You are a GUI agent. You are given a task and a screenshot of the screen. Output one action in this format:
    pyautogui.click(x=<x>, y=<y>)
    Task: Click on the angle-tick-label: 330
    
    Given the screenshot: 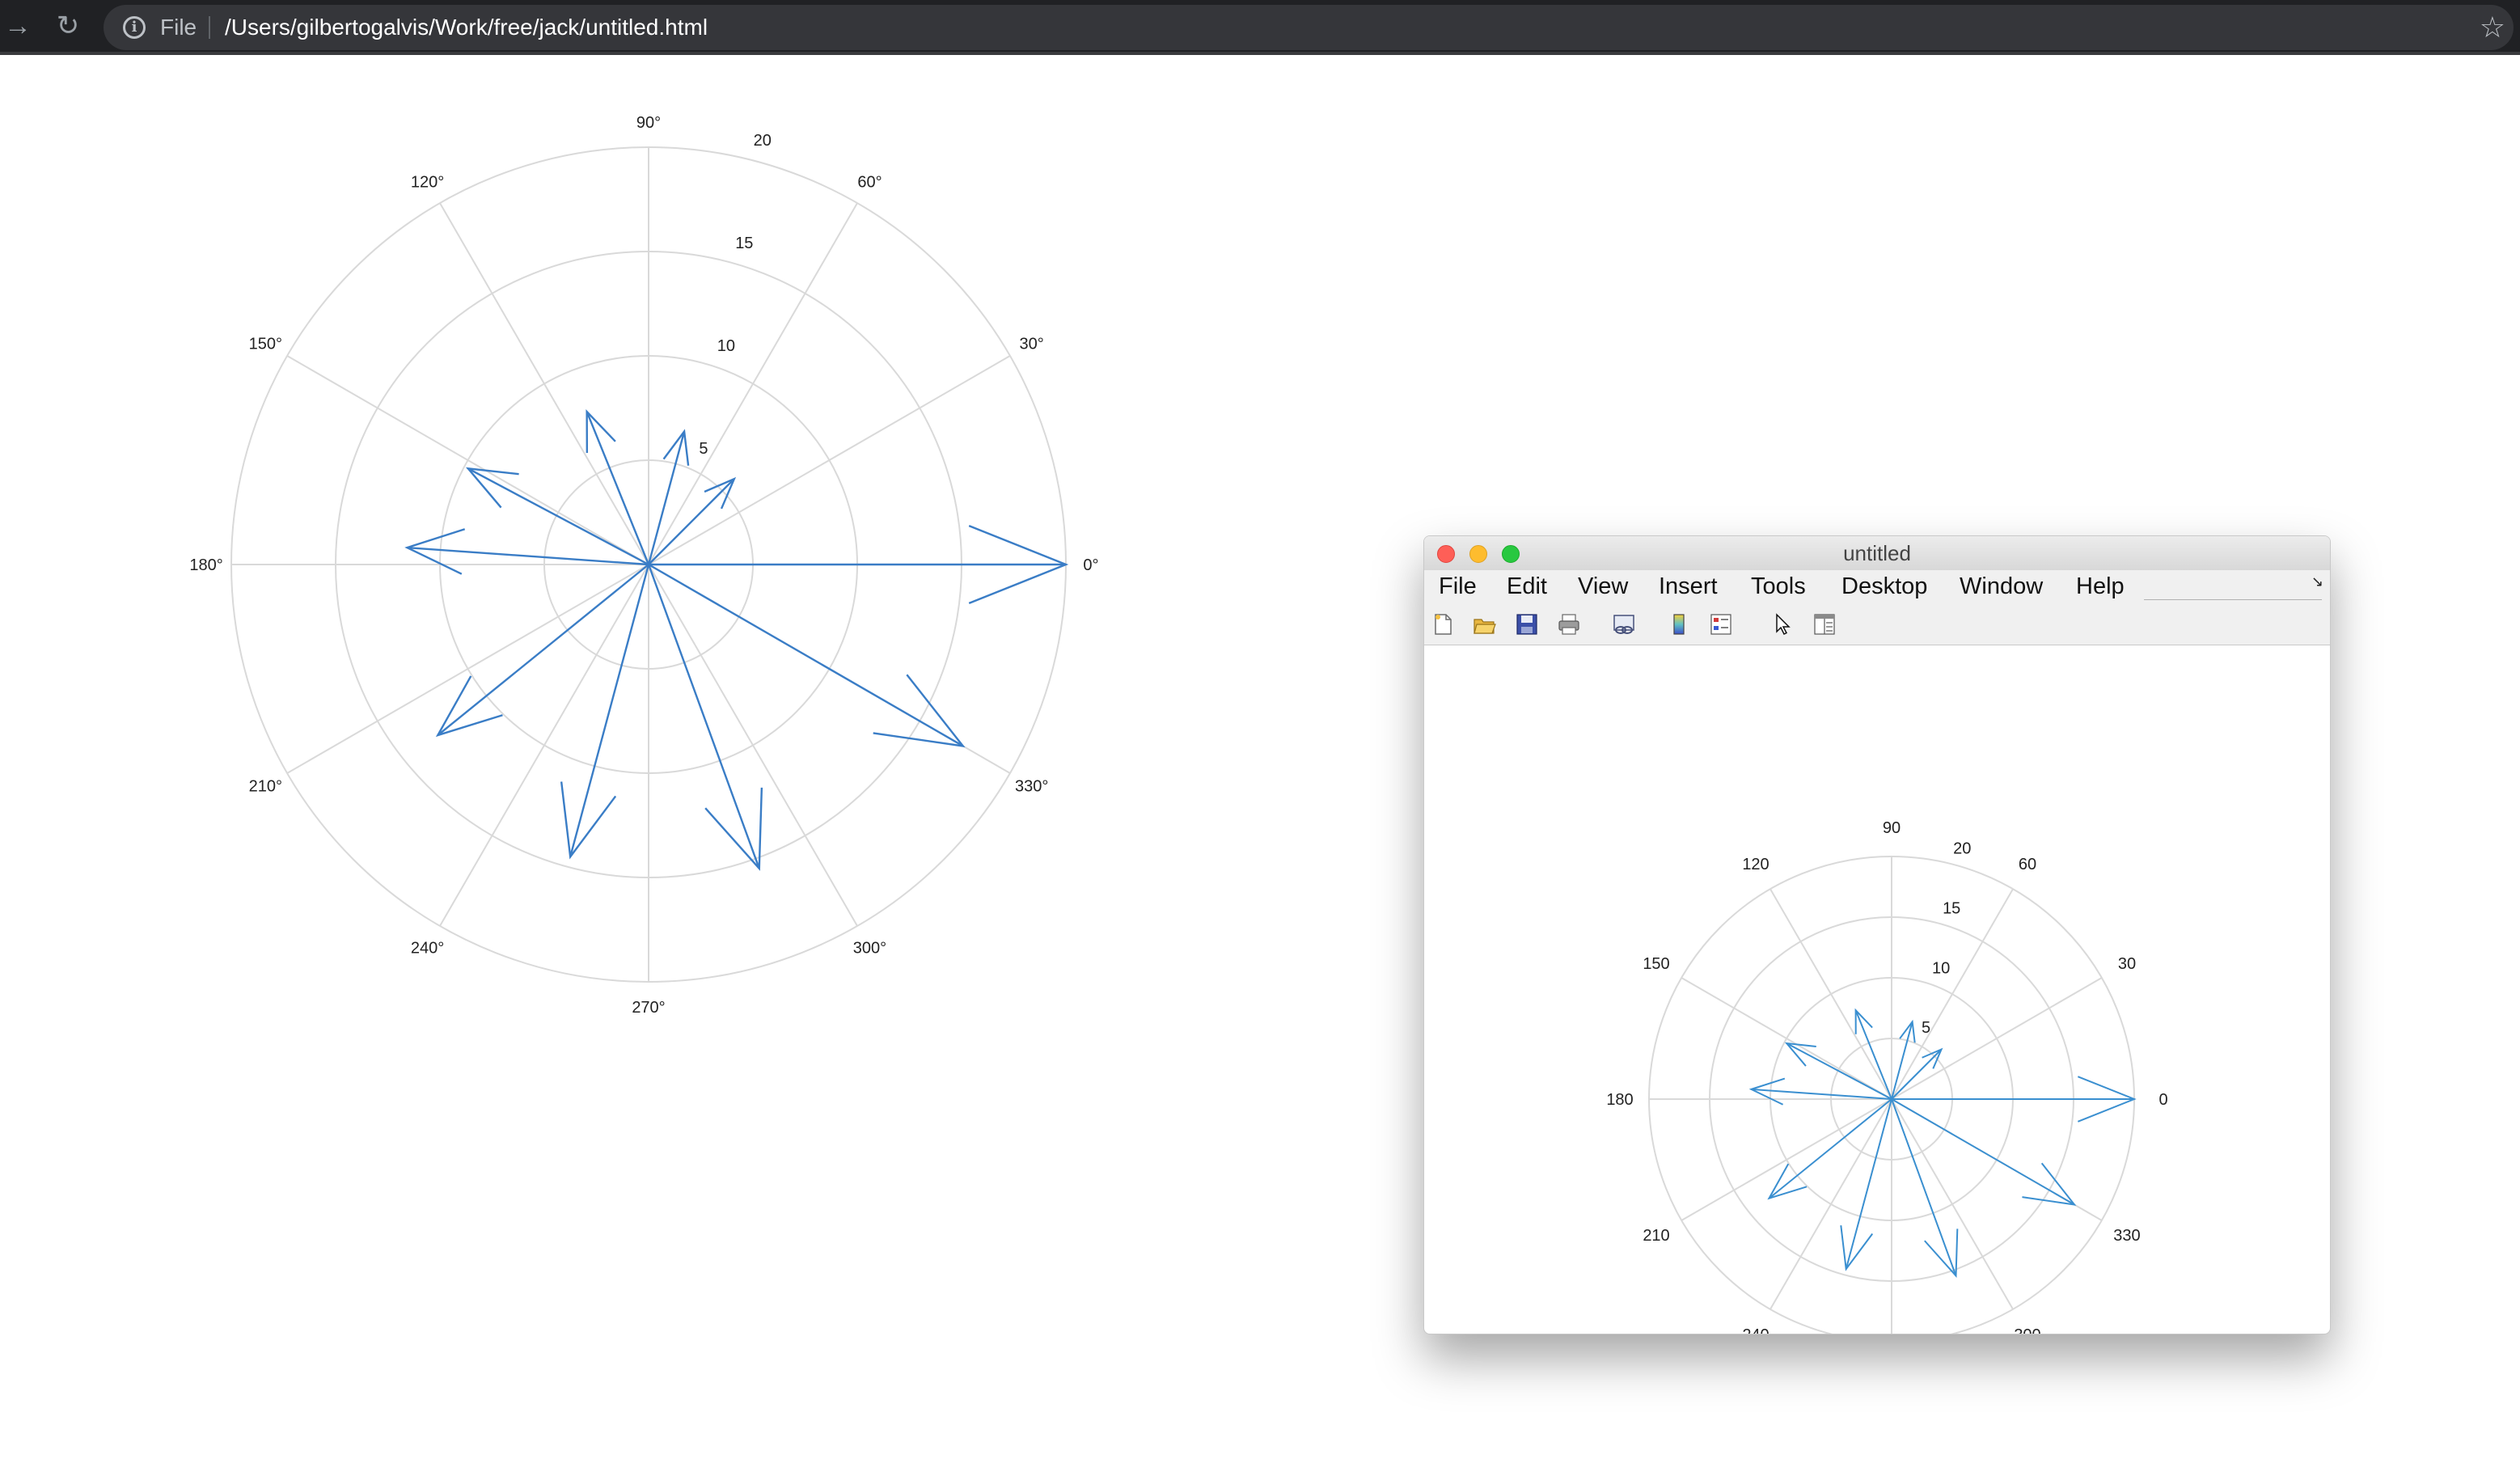 What is the action you would take?
    pyautogui.click(x=2126, y=1236)
    